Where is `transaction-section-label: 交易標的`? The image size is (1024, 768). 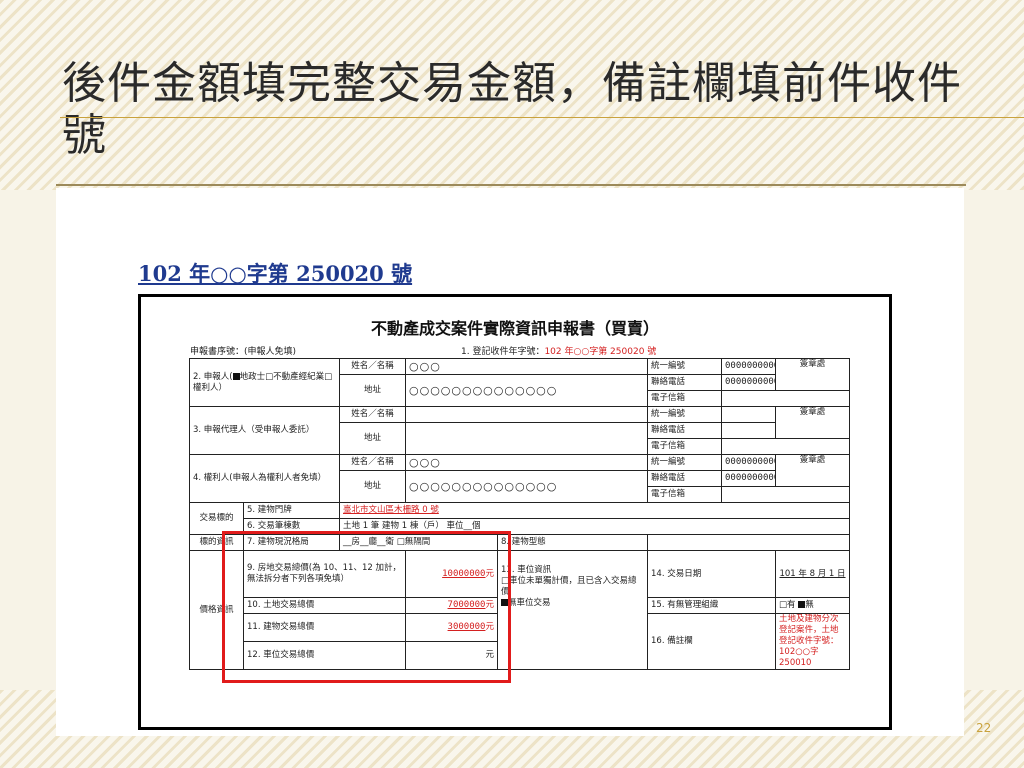 transaction-section-label: 交易標的 is located at coordinates (216, 518).